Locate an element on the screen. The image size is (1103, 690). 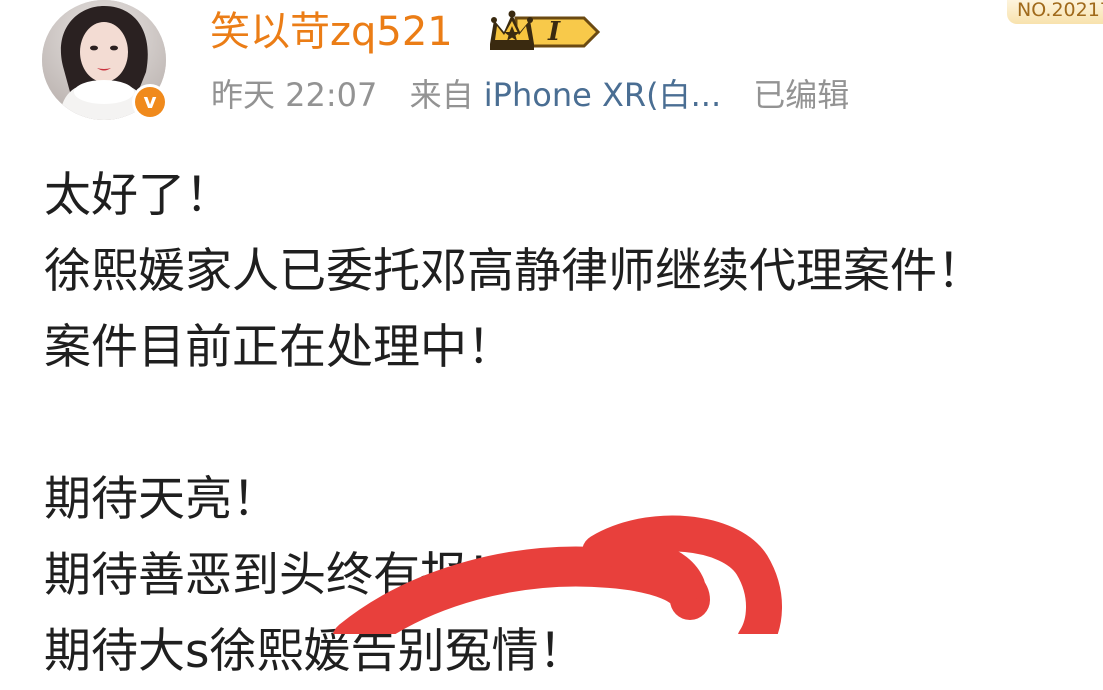
verified-icon: v is located at coordinates (150, 102).